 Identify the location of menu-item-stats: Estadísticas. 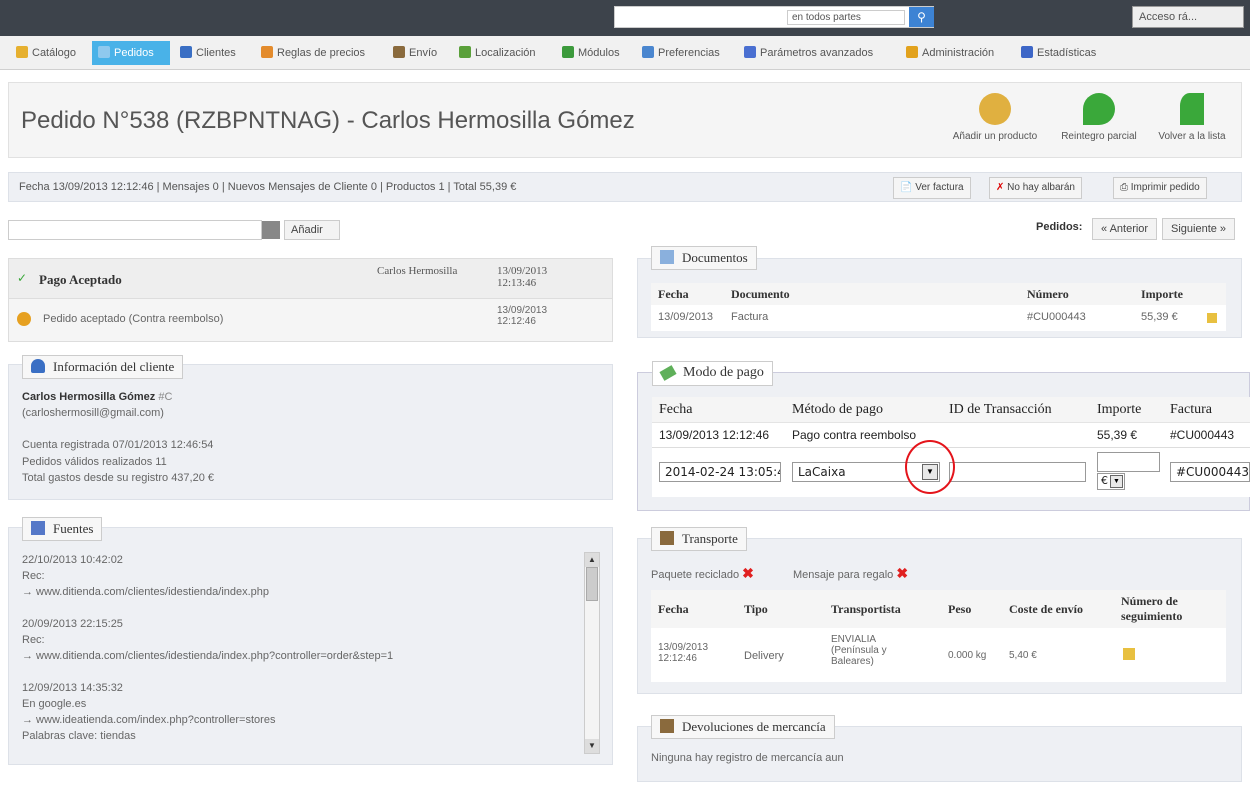
(1058, 53).